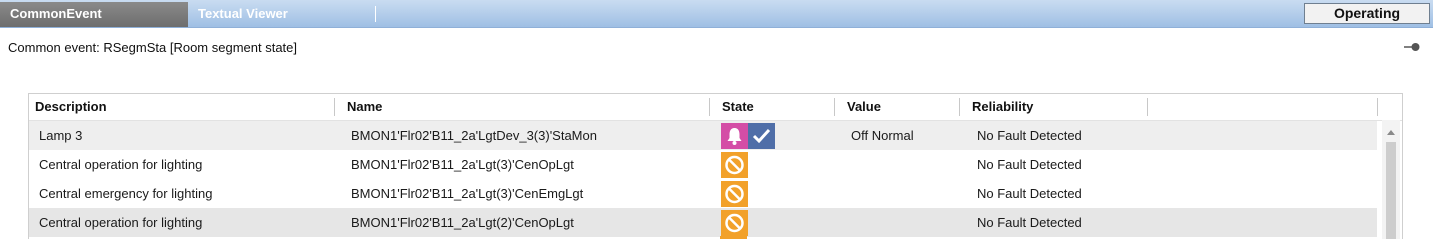 This screenshot has height=240, width=1433. I want to click on pin-icon, so click(1412, 47).